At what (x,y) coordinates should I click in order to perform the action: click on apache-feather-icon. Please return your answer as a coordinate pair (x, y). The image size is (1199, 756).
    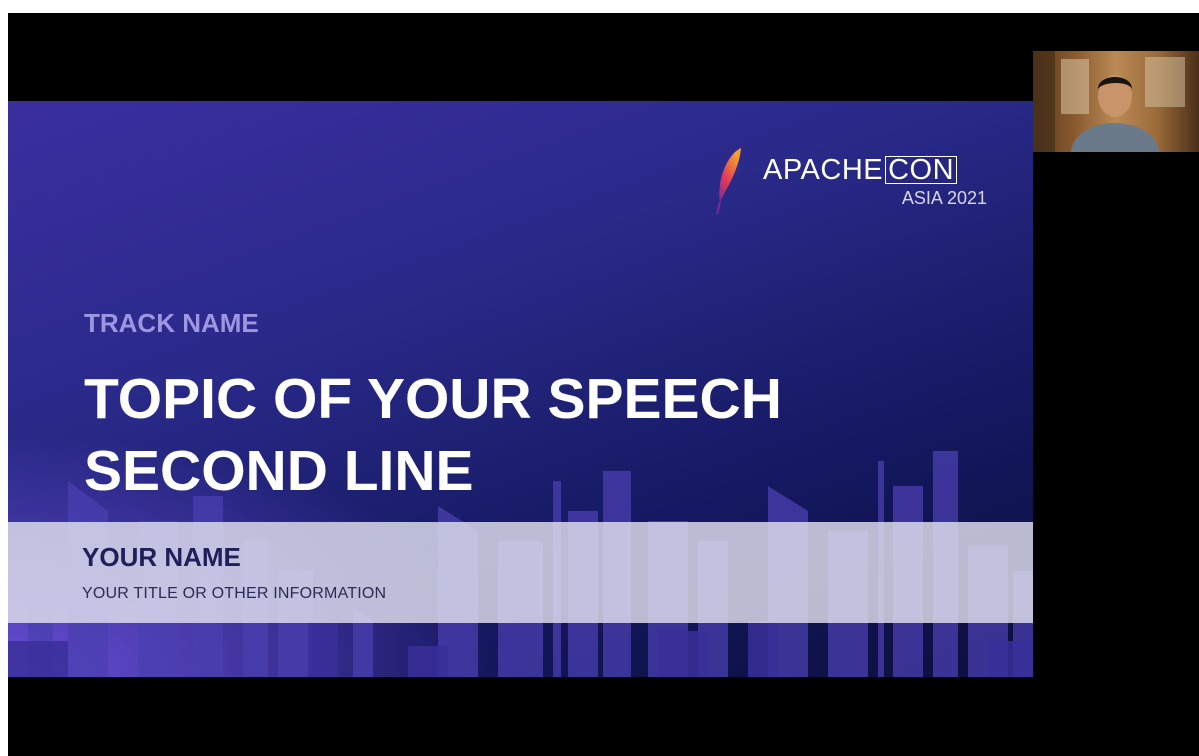
    Looking at the image, I should click on (728, 181).